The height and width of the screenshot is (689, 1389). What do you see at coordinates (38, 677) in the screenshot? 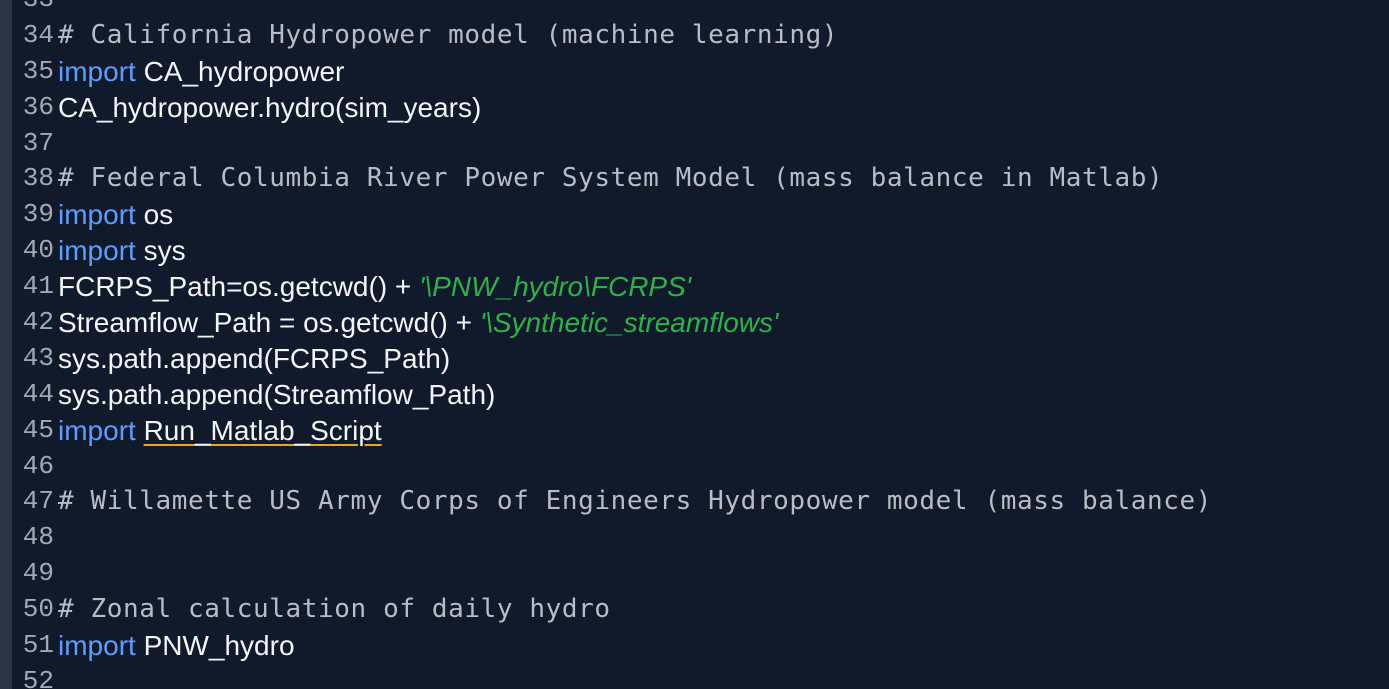
I see `line-number: 52` at bounding box center [38, 677].